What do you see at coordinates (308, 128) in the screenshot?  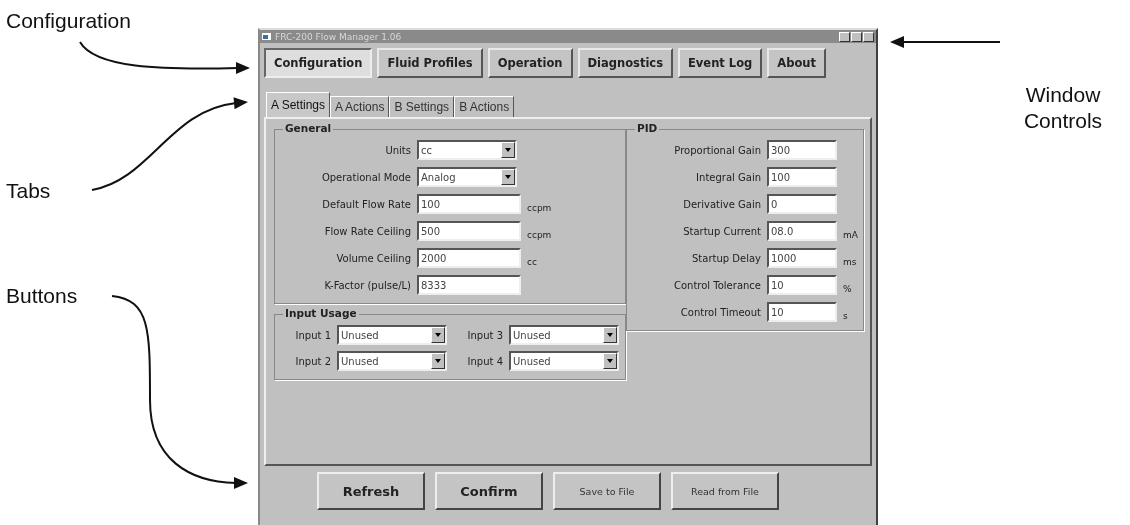 I see `group-title: General` at bounding box center [308, 128].